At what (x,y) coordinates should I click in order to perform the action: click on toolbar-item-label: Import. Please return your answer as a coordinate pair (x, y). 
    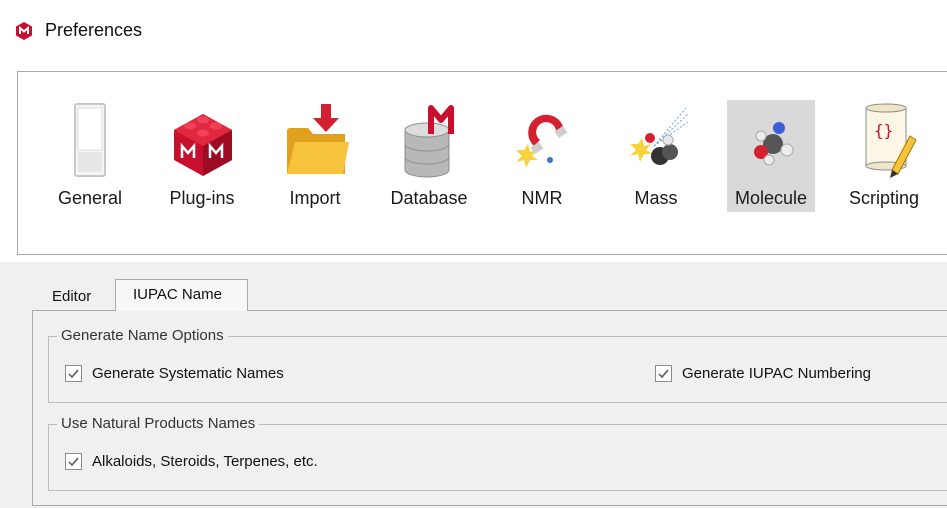
    Looking at the image, I should click on (315, 198).